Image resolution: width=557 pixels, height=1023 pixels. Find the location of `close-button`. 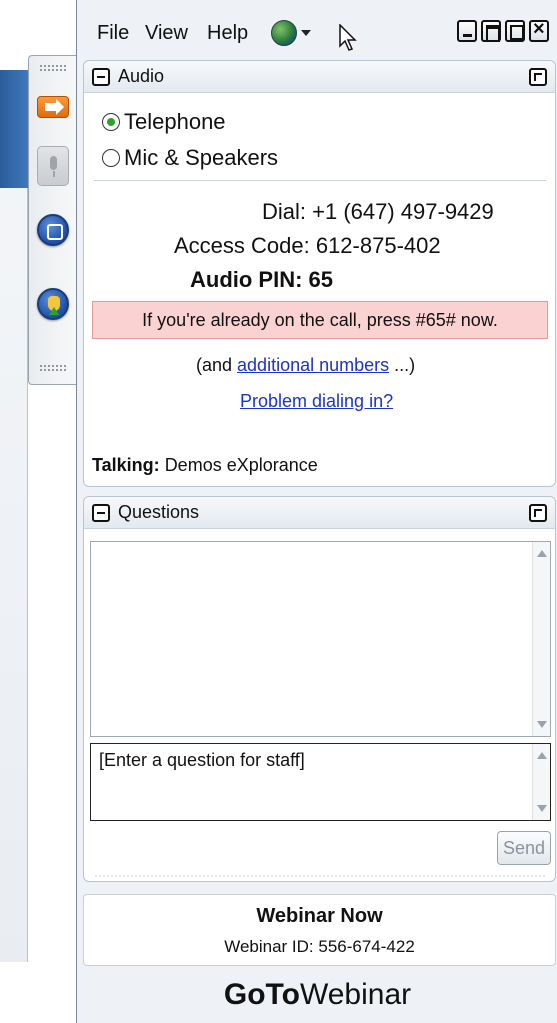

close-button is located at coordinates (539, 30).